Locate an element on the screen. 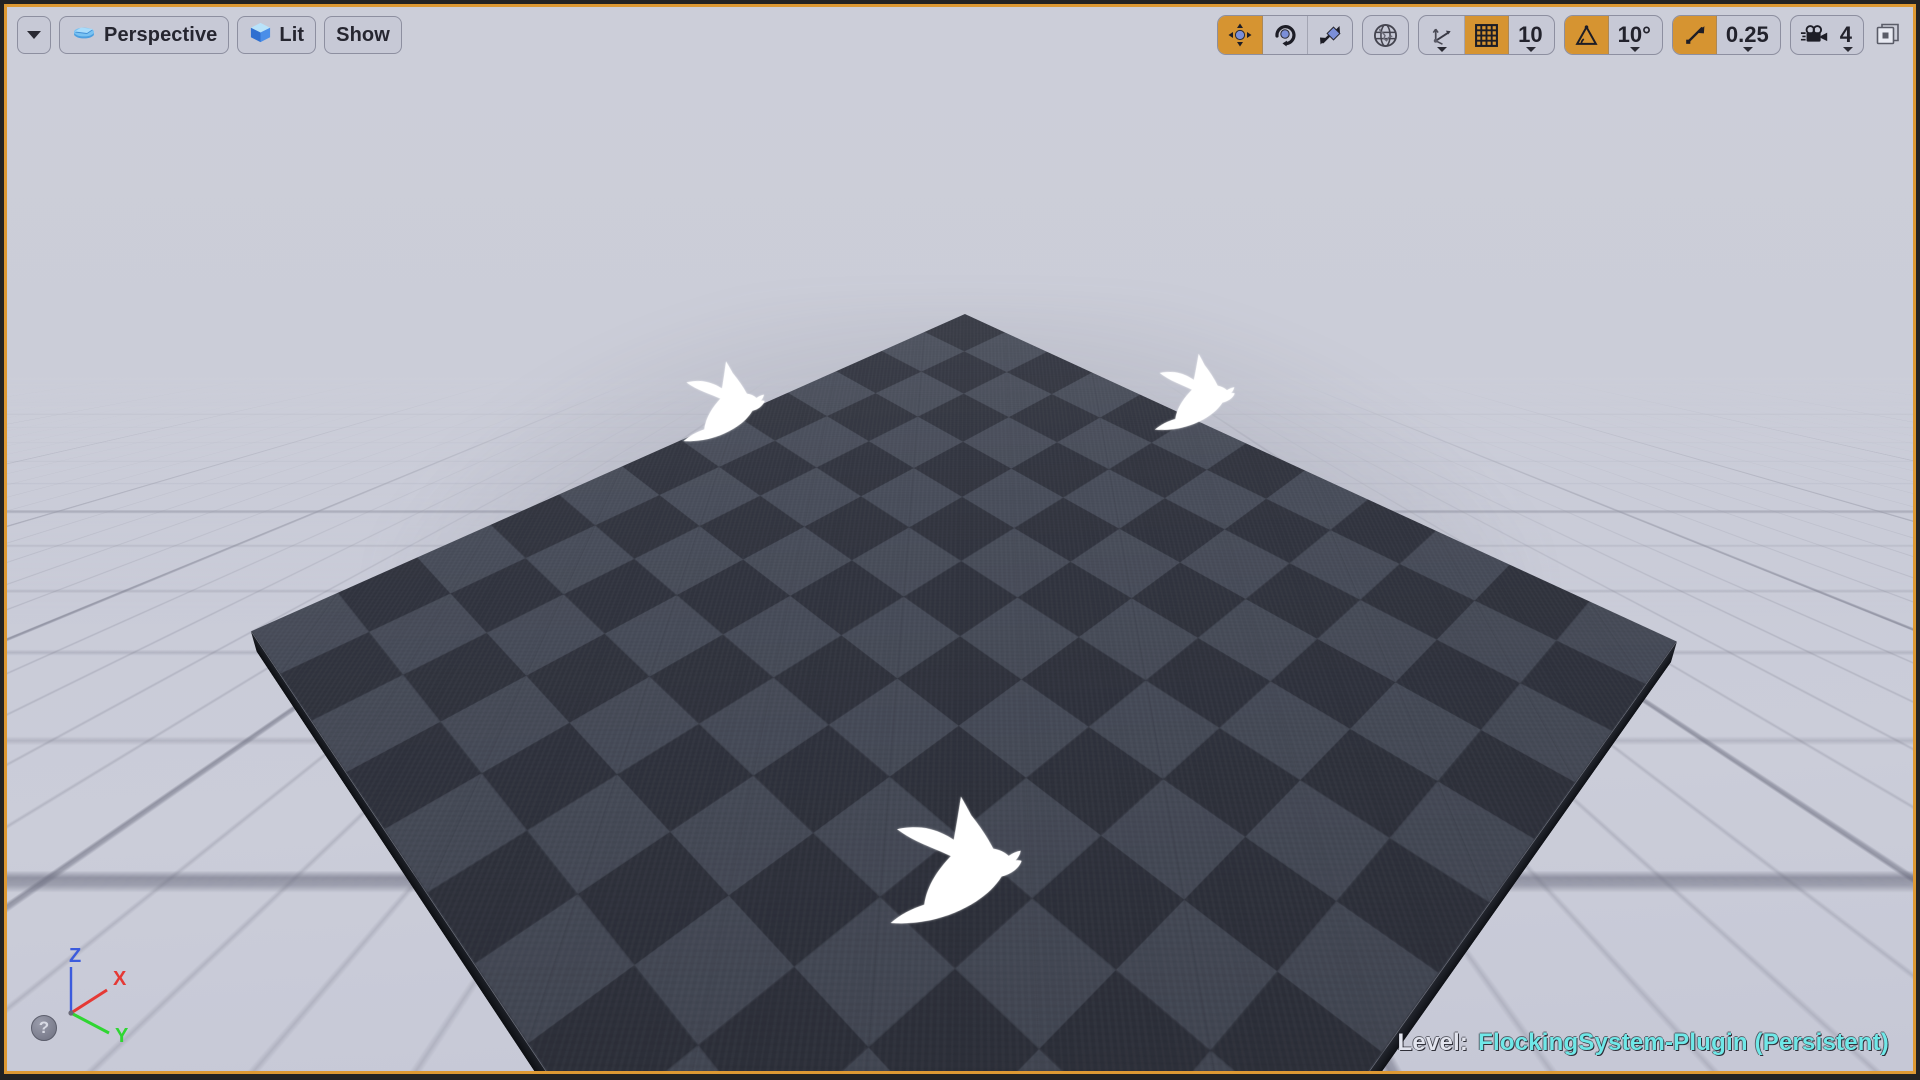 This screenshot has height=1080, width=1920. coordinate-system-button is located at coordinates (1385, 35).